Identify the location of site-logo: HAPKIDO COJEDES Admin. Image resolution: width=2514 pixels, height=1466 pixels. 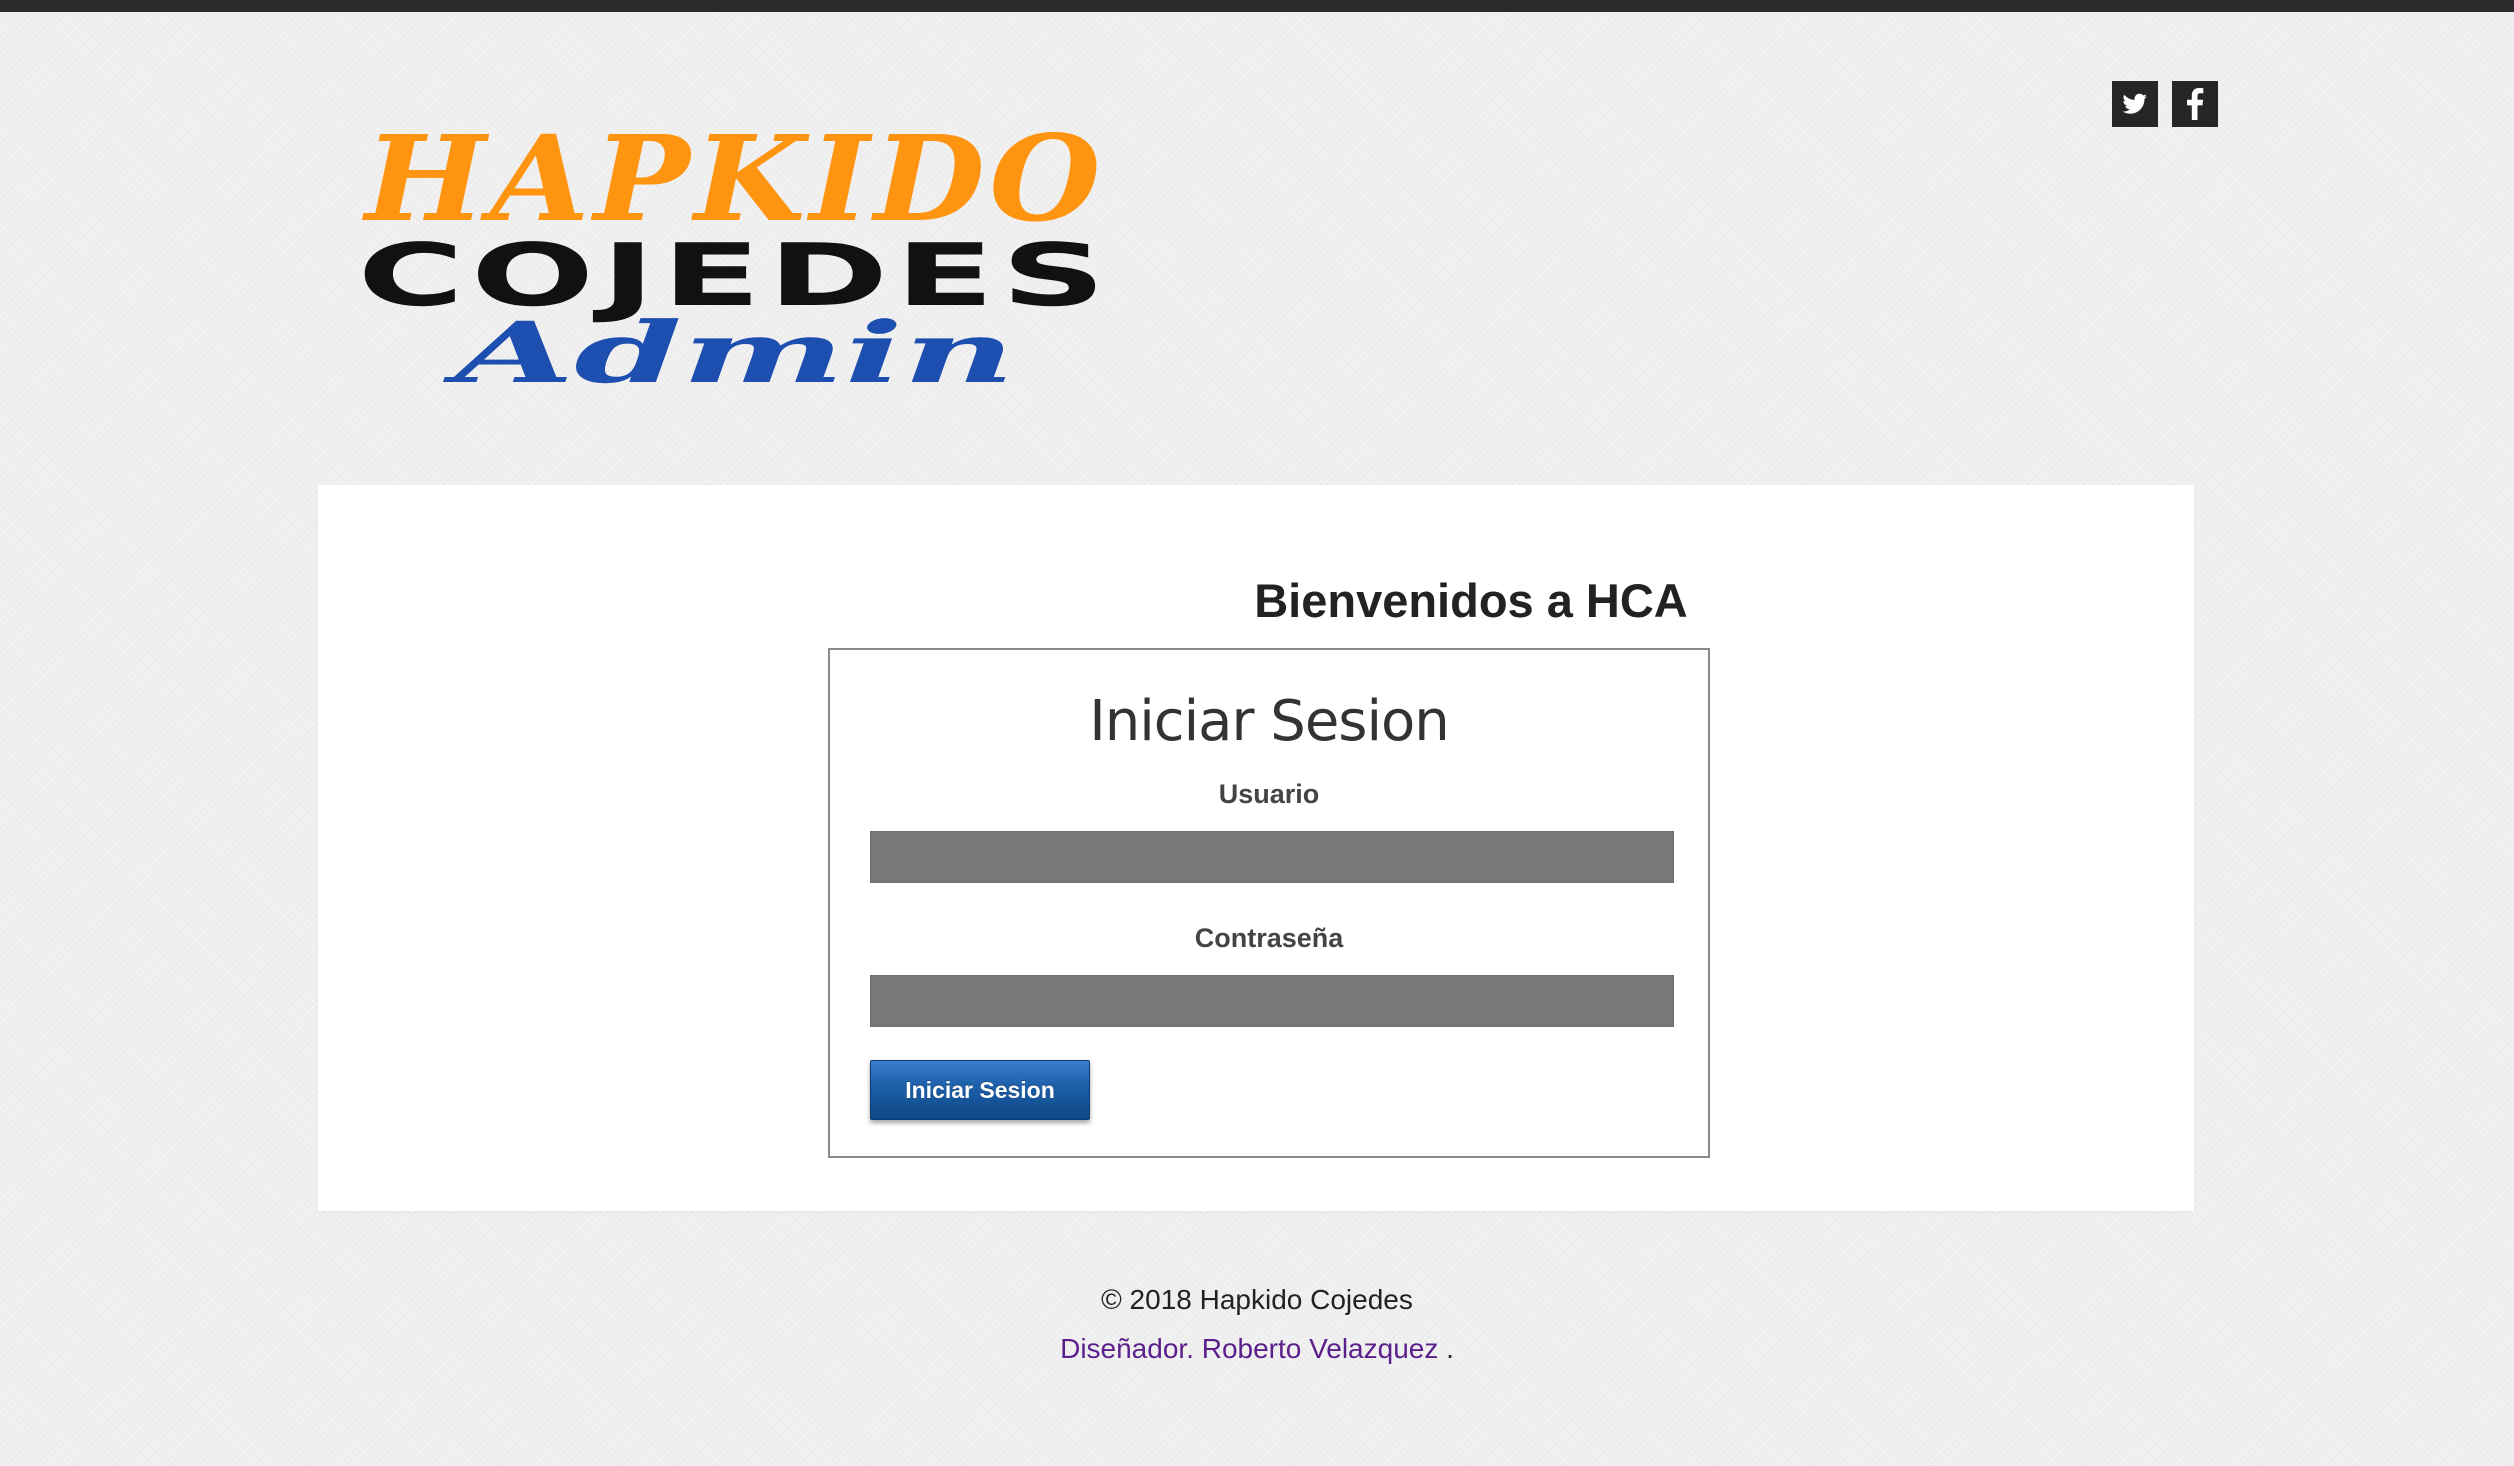
(735, 260).